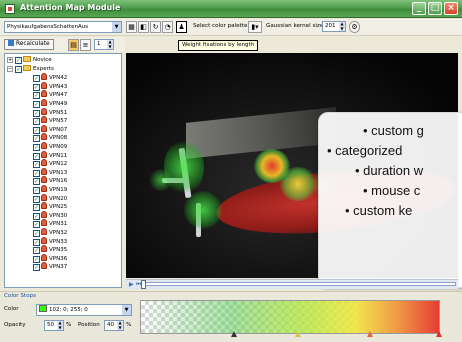 Image resolution: width=462 pixels, height=342 pixels. What do you see at coordinates (10, 9) in the screenshot?
I see `app-icon` at bounding box center [10, 9].